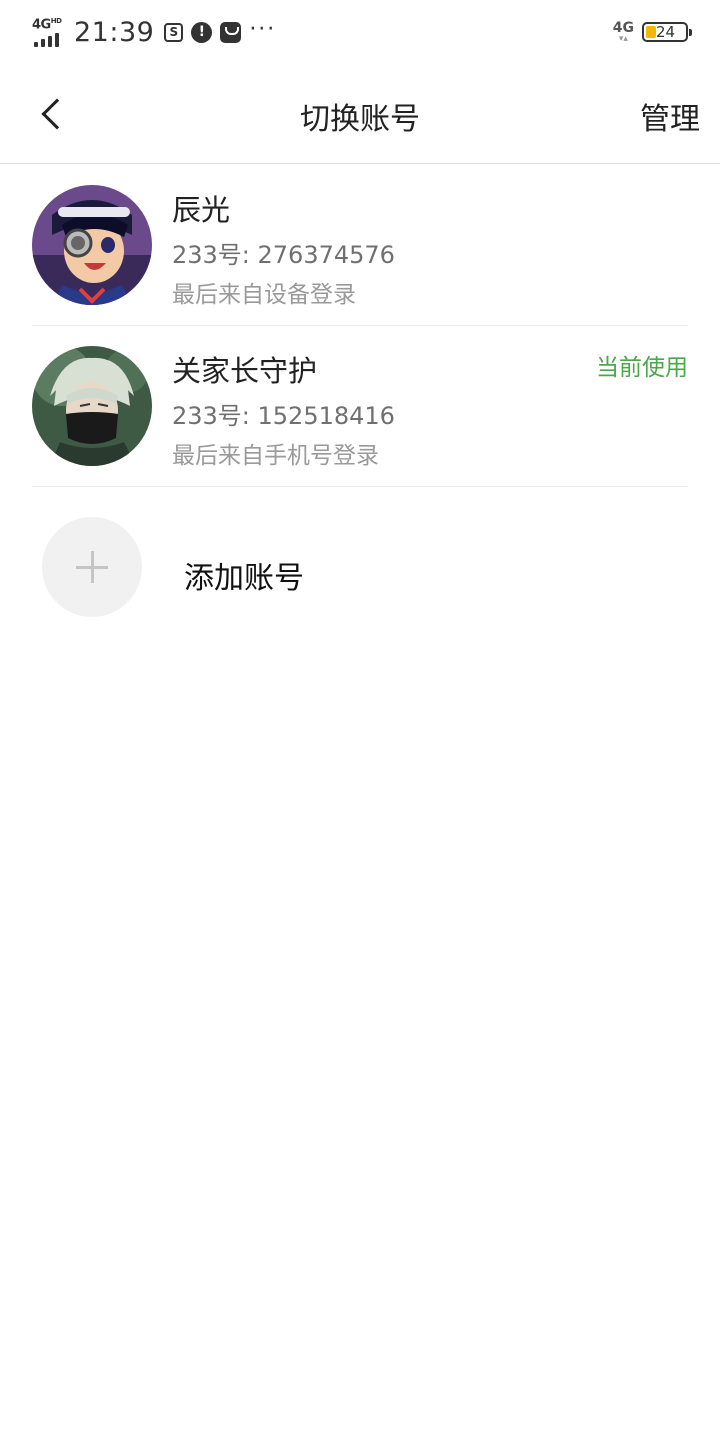  What do you see at coordinates (201, 210) in the screenshot?
I see `account-name: 辰光` at bounding box center [201, 210].